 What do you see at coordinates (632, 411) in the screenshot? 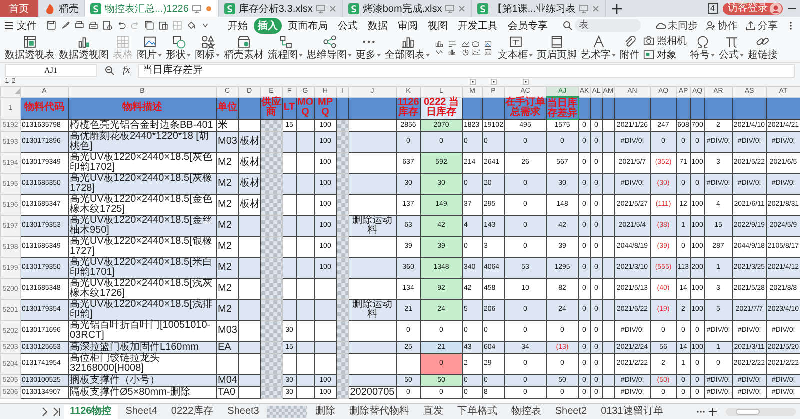
I see `sheet-tab: 0131速留订单` at bounding box center [632, 411].